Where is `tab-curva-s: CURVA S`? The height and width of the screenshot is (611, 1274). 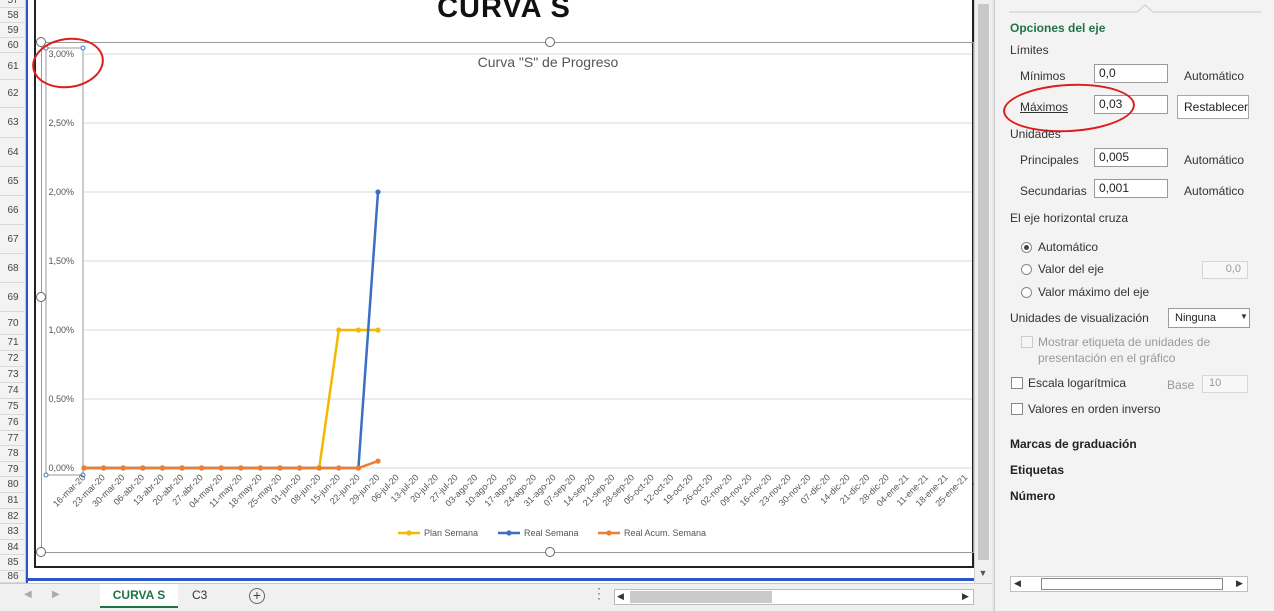
tab-curva-s: CURVA S is located at coordinates (139, 596).